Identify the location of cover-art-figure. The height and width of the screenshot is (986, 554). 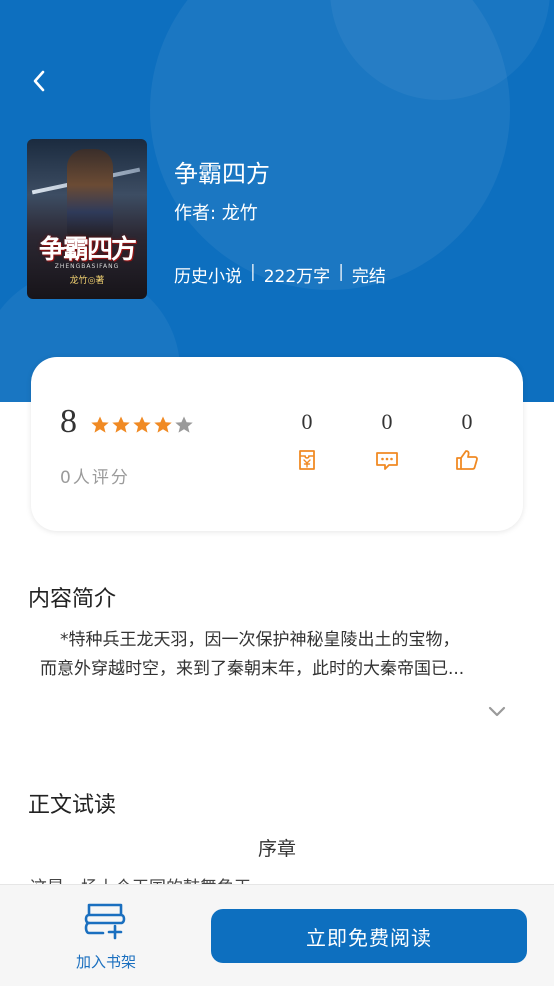
(90, 194).